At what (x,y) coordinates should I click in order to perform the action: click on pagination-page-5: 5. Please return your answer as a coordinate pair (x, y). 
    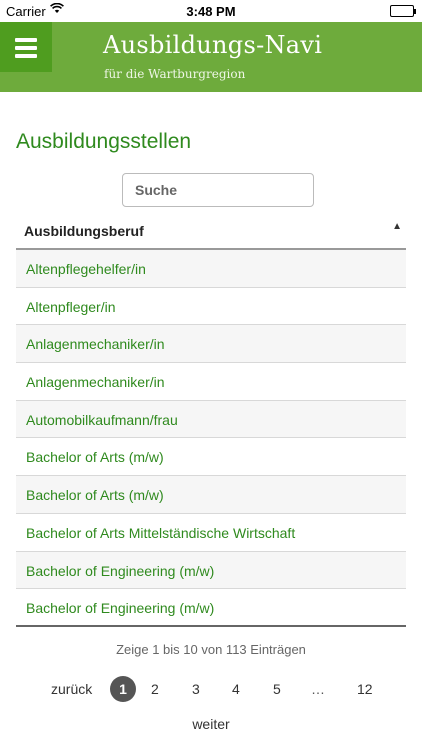
    Looking at the image, I should click on (277, 689).